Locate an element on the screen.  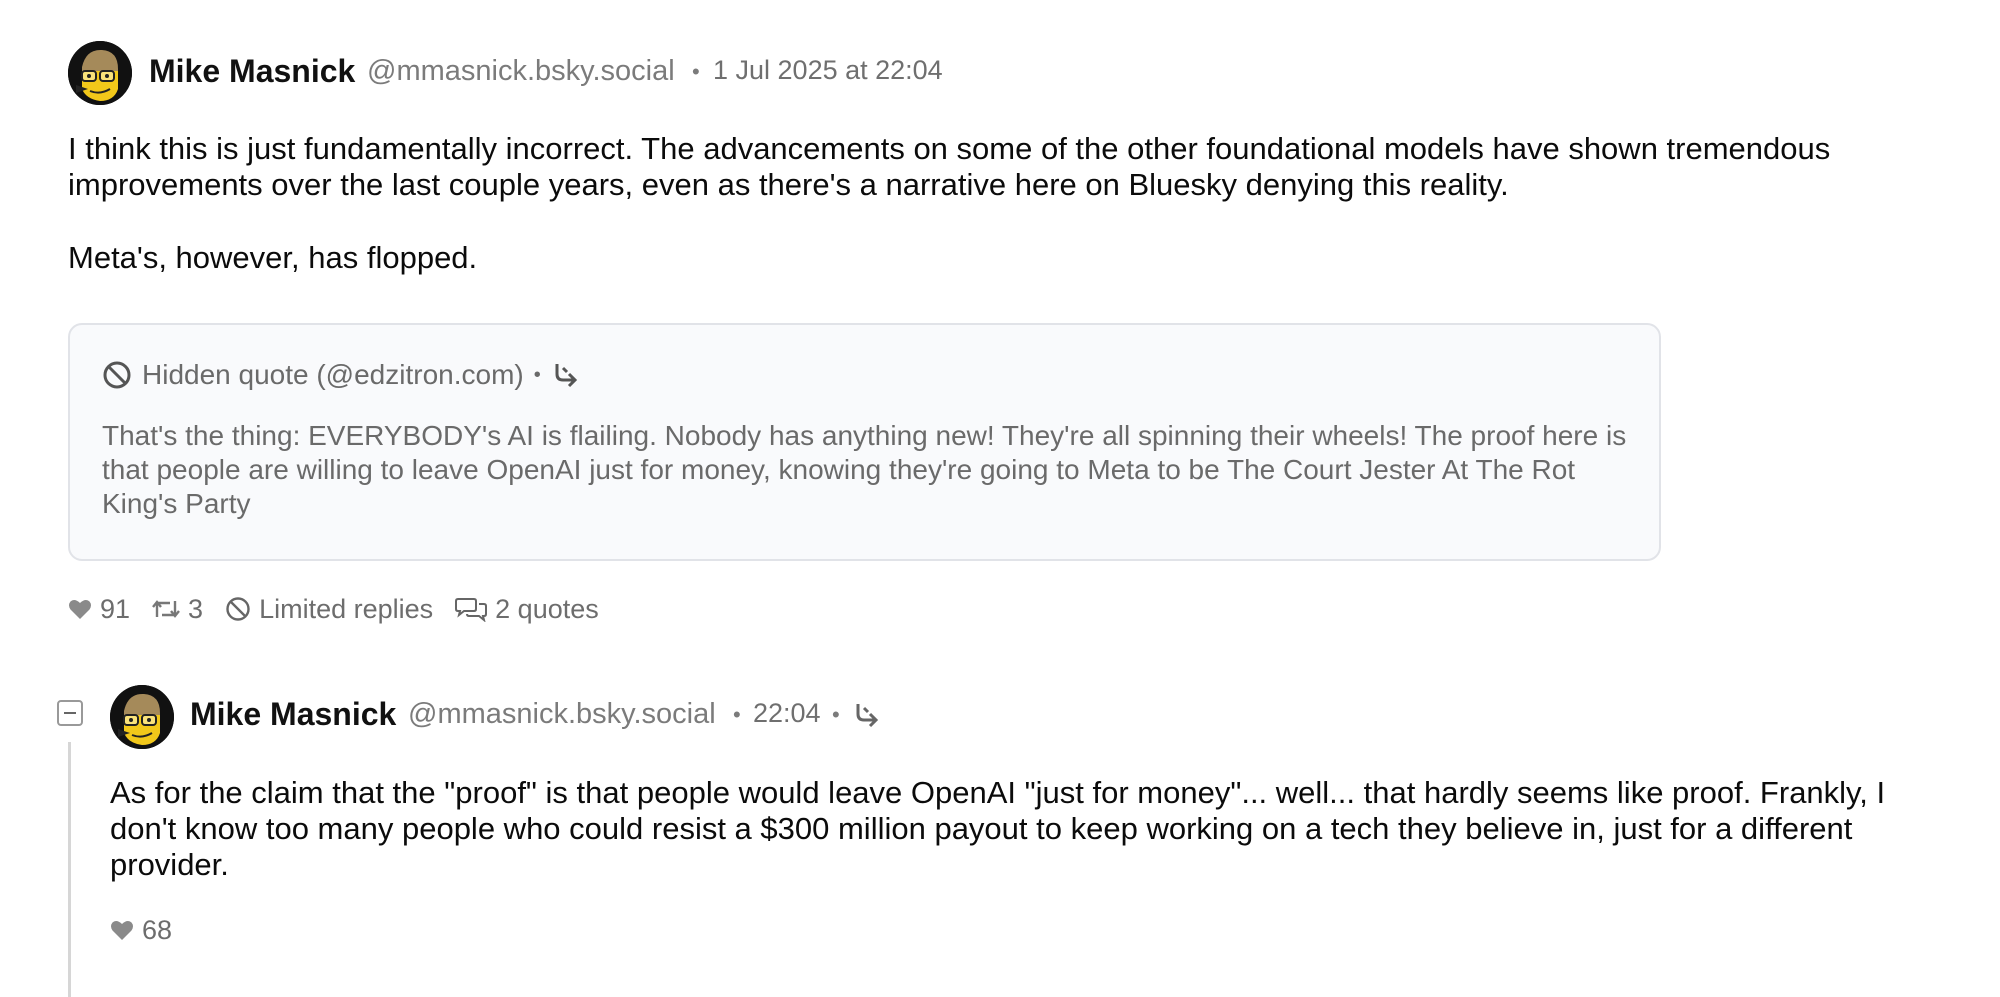
post-stats: 91 3 Limited replies 2 quotes is located at coordinates (344, 609).